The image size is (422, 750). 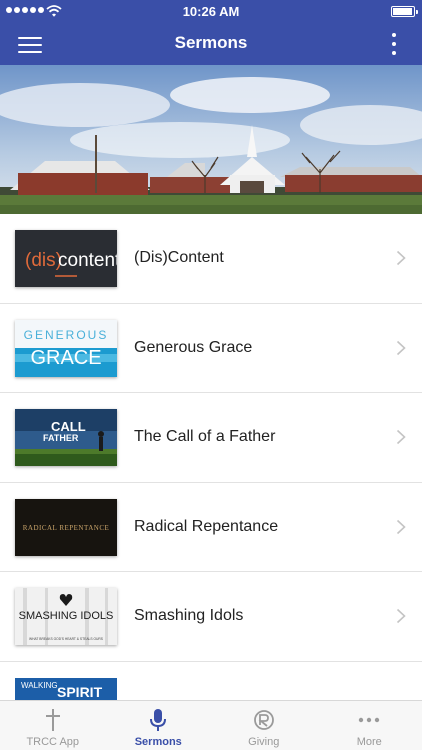 I want to click on tab-label: Giving, so click(x=264, y=742).